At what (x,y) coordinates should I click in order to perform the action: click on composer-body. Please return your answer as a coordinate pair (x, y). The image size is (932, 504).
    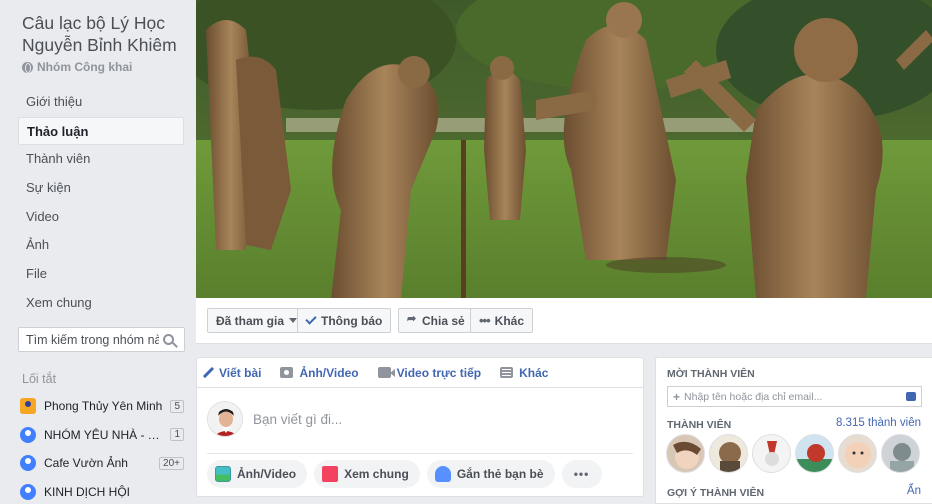
    Looking at the image, I should click on (420, 421).